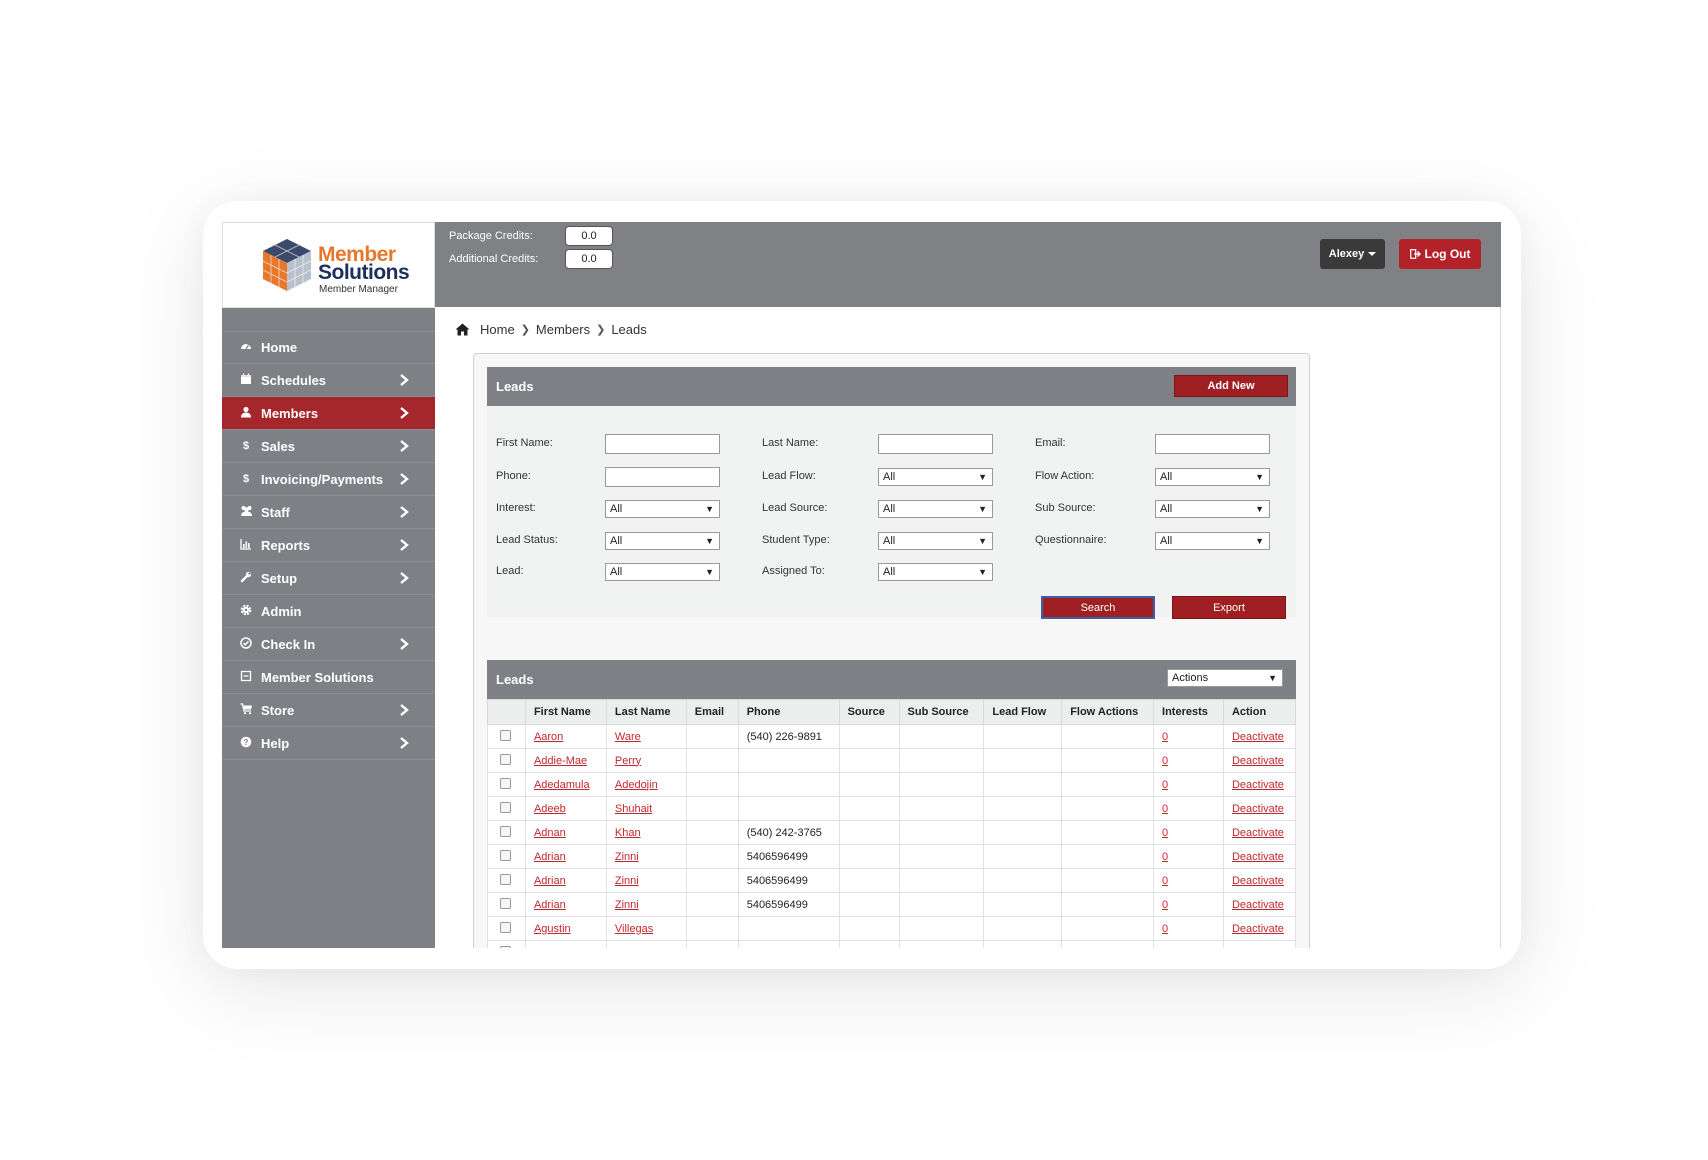 This screenshot has height=1160, width=1708. What do you see at coordinates (328, 413) in the screenshot?
I see `sidebar-item-members: Members` at bounding box center [328, 413].